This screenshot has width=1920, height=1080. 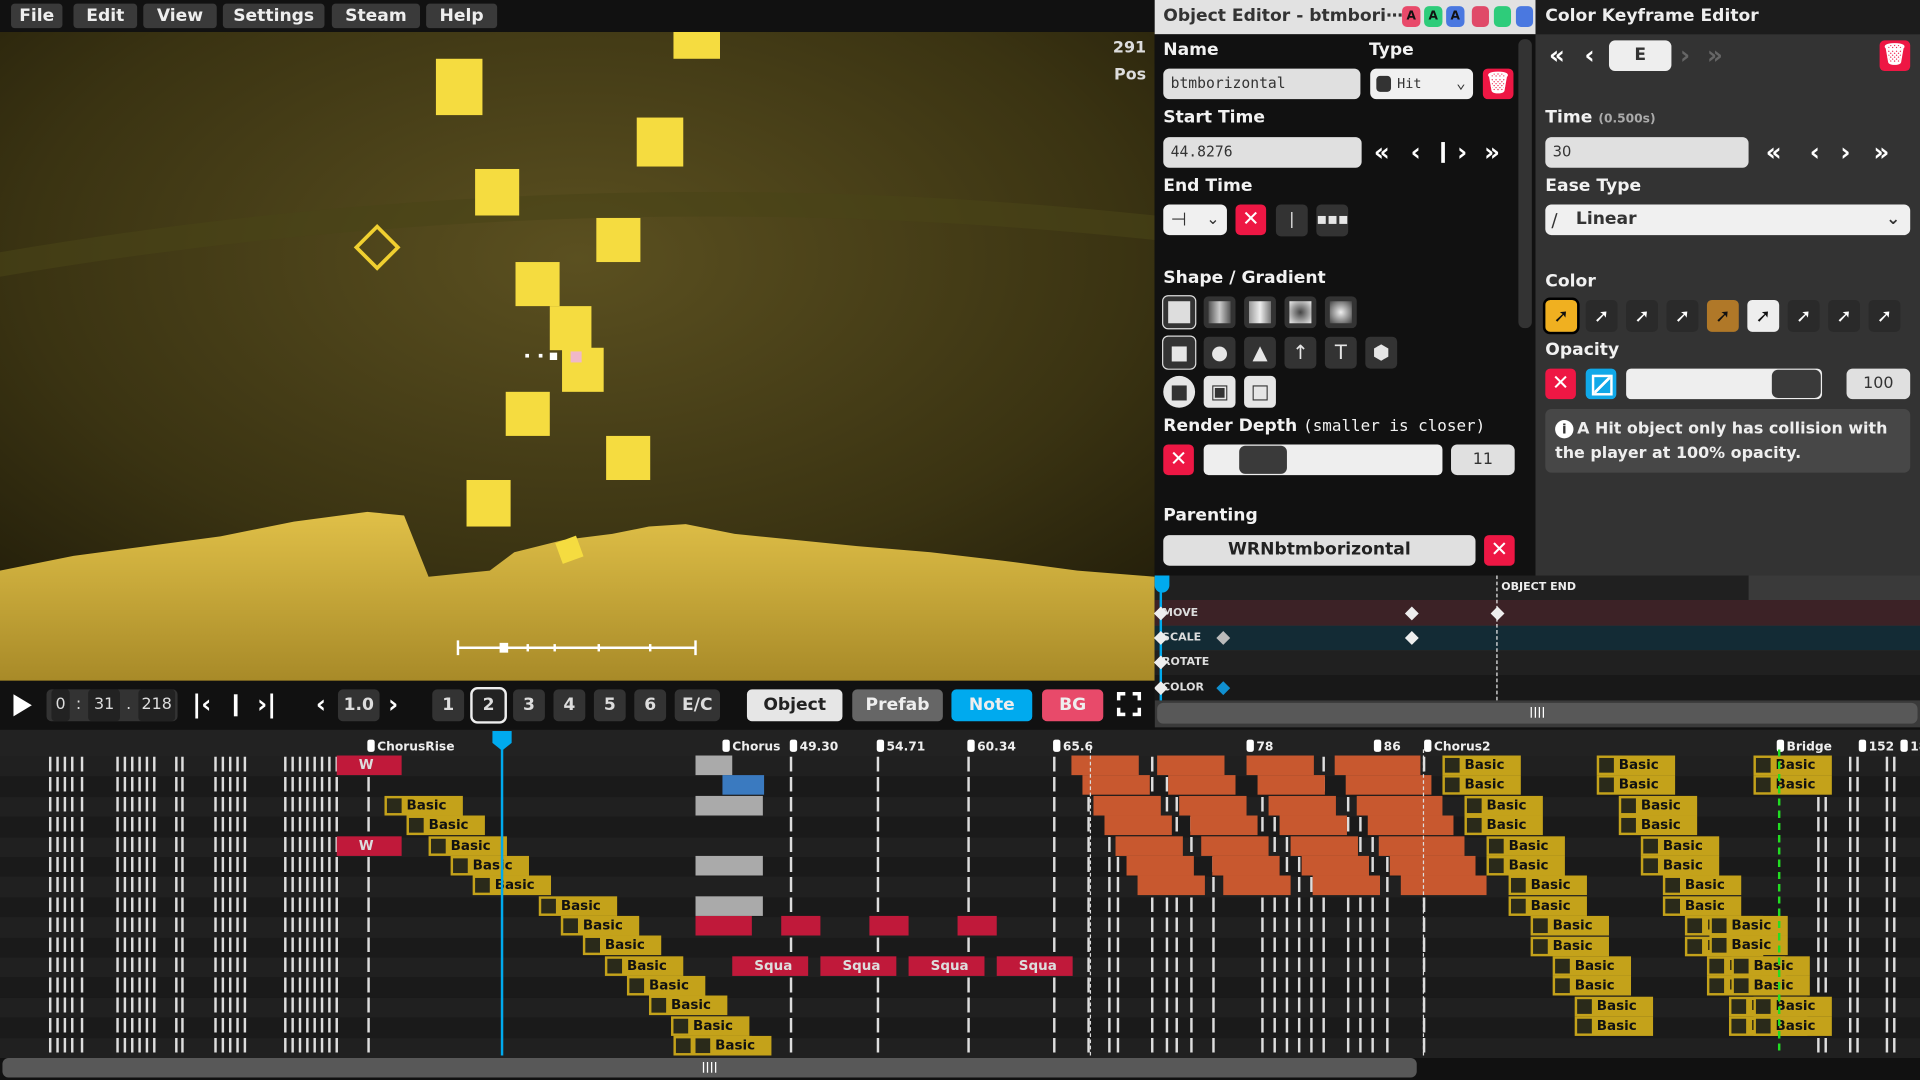 What do you see at coordinates (529, 705) in the screenshot?
I see `layer-button-3: 3` at bounding box center [529, 705].